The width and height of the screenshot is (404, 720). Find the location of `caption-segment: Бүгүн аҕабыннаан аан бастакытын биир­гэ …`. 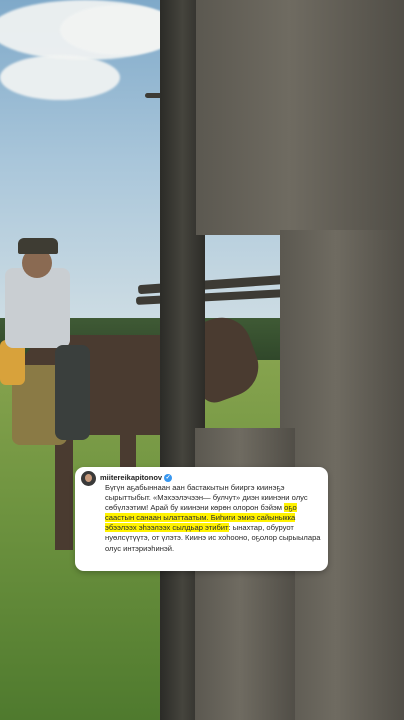

caption-segment: Бүгүн аҕабыннаан аан бастакытын биир­гэ … is located at coordinates (206, 498).